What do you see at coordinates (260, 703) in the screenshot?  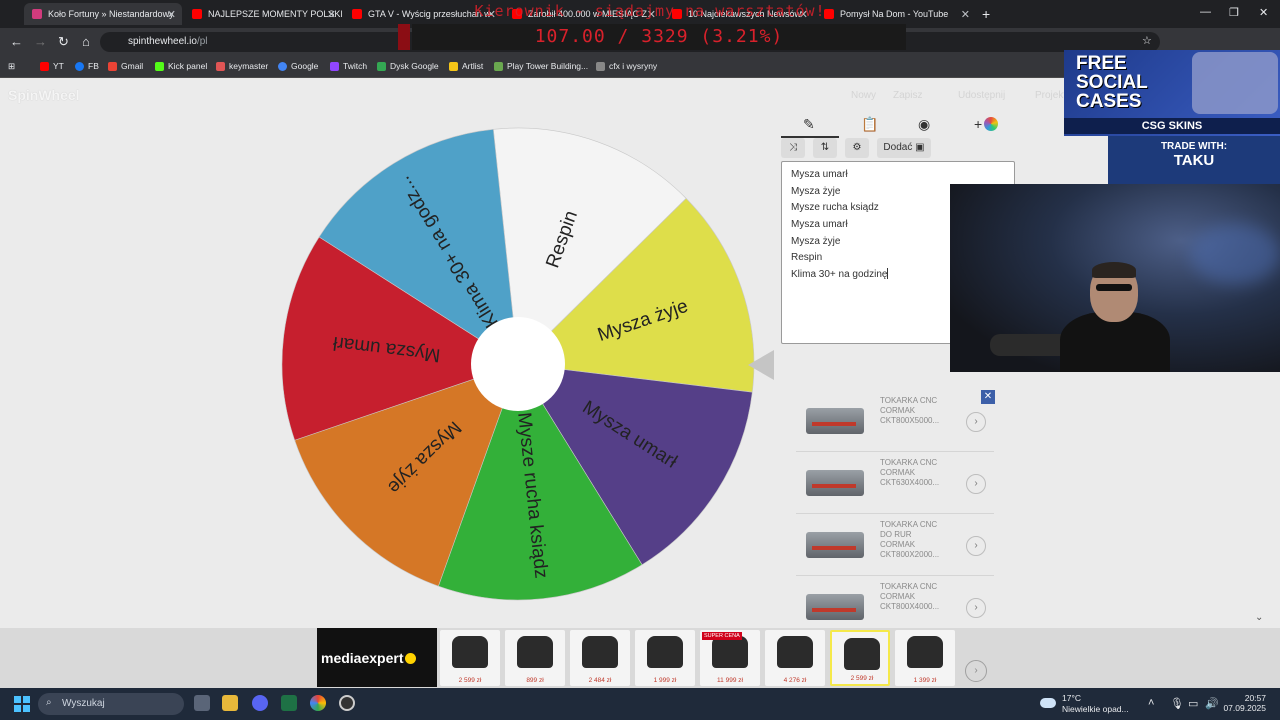 I see `discord-icon` at bounding box center [260, 703].